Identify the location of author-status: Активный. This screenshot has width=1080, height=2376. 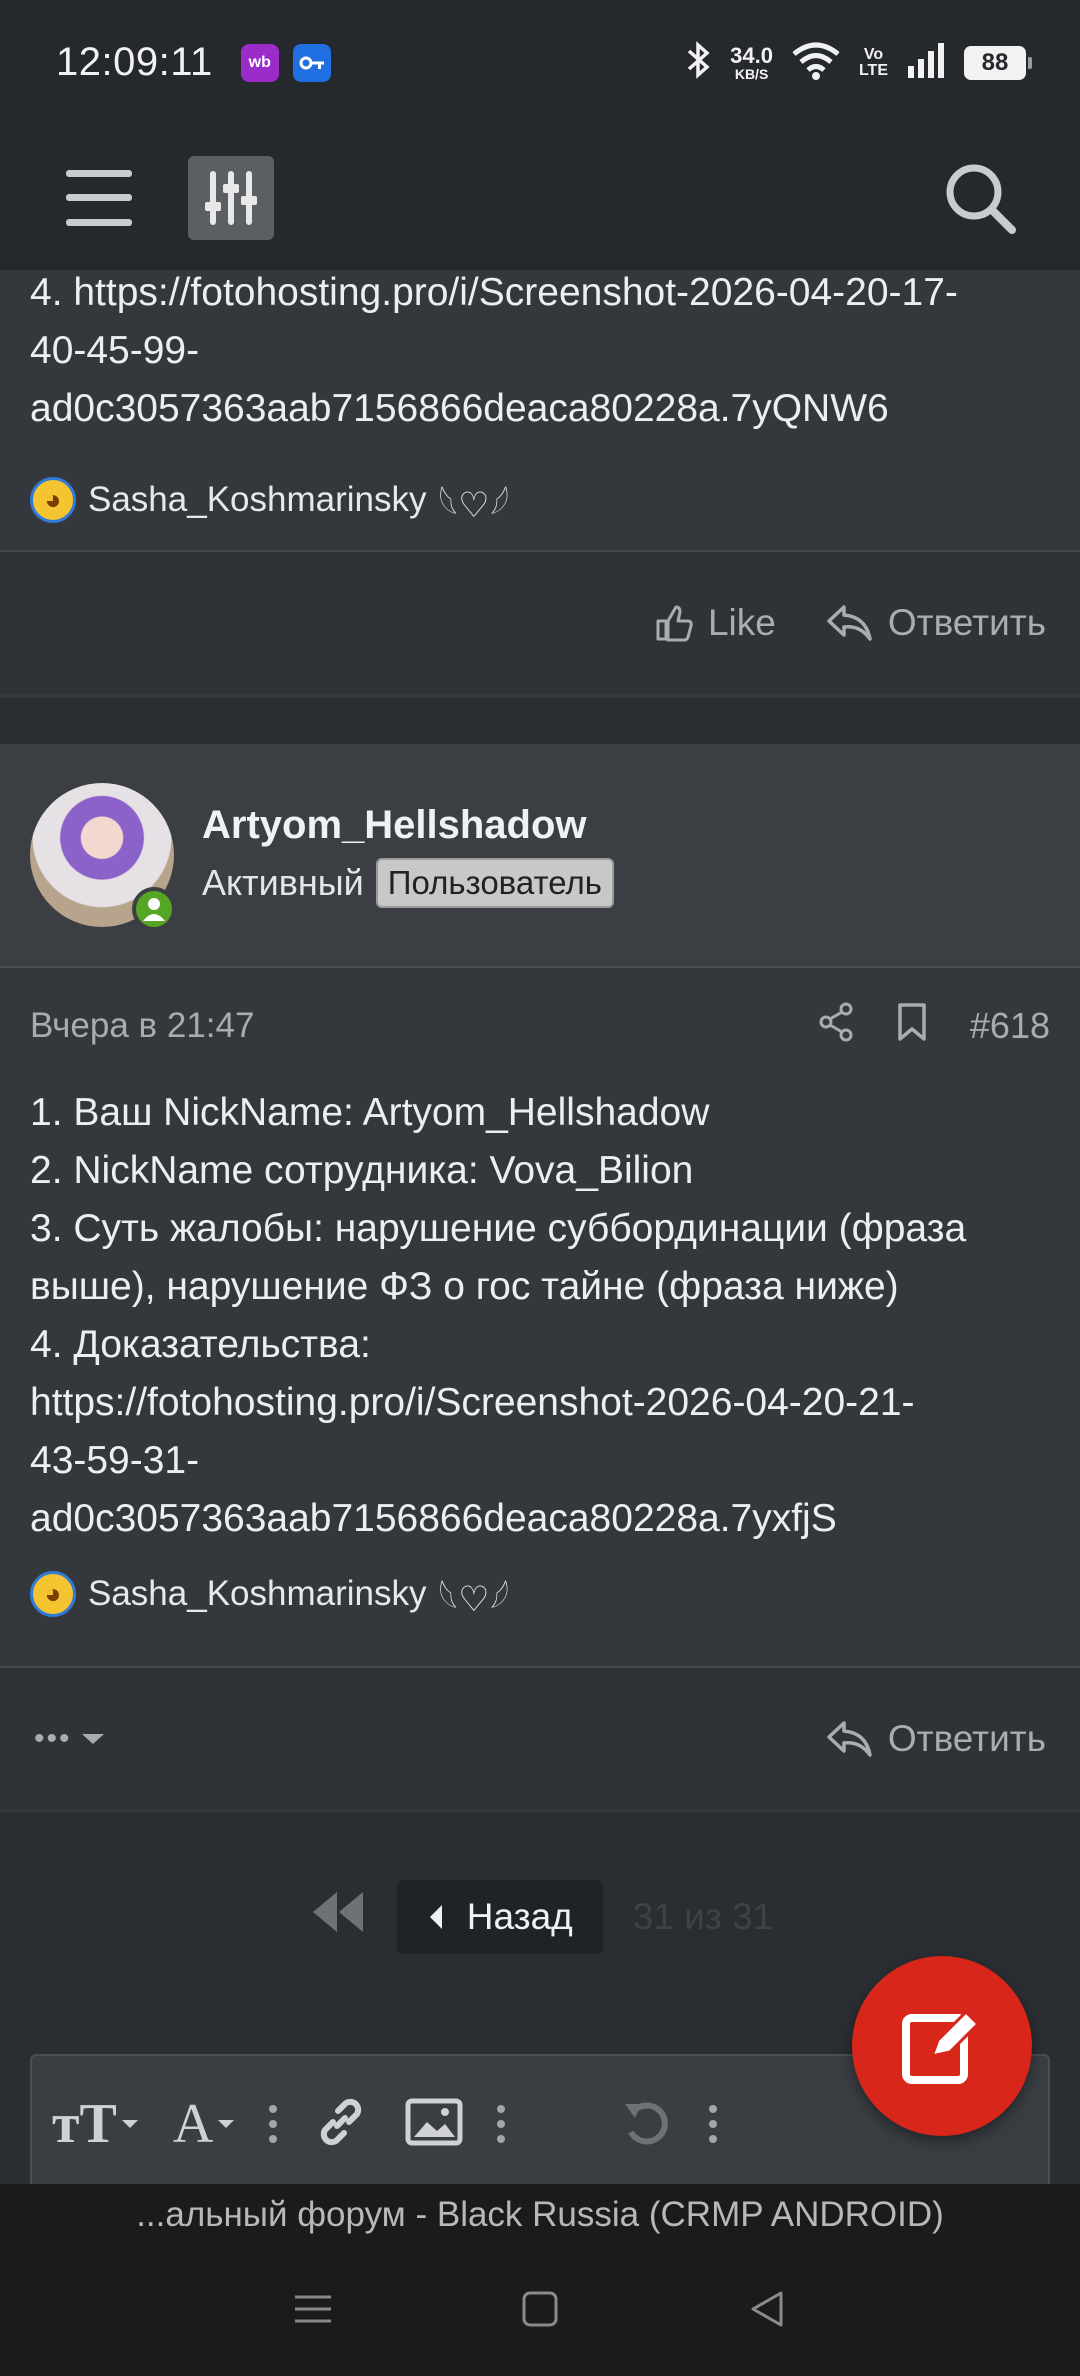
(283, 882).